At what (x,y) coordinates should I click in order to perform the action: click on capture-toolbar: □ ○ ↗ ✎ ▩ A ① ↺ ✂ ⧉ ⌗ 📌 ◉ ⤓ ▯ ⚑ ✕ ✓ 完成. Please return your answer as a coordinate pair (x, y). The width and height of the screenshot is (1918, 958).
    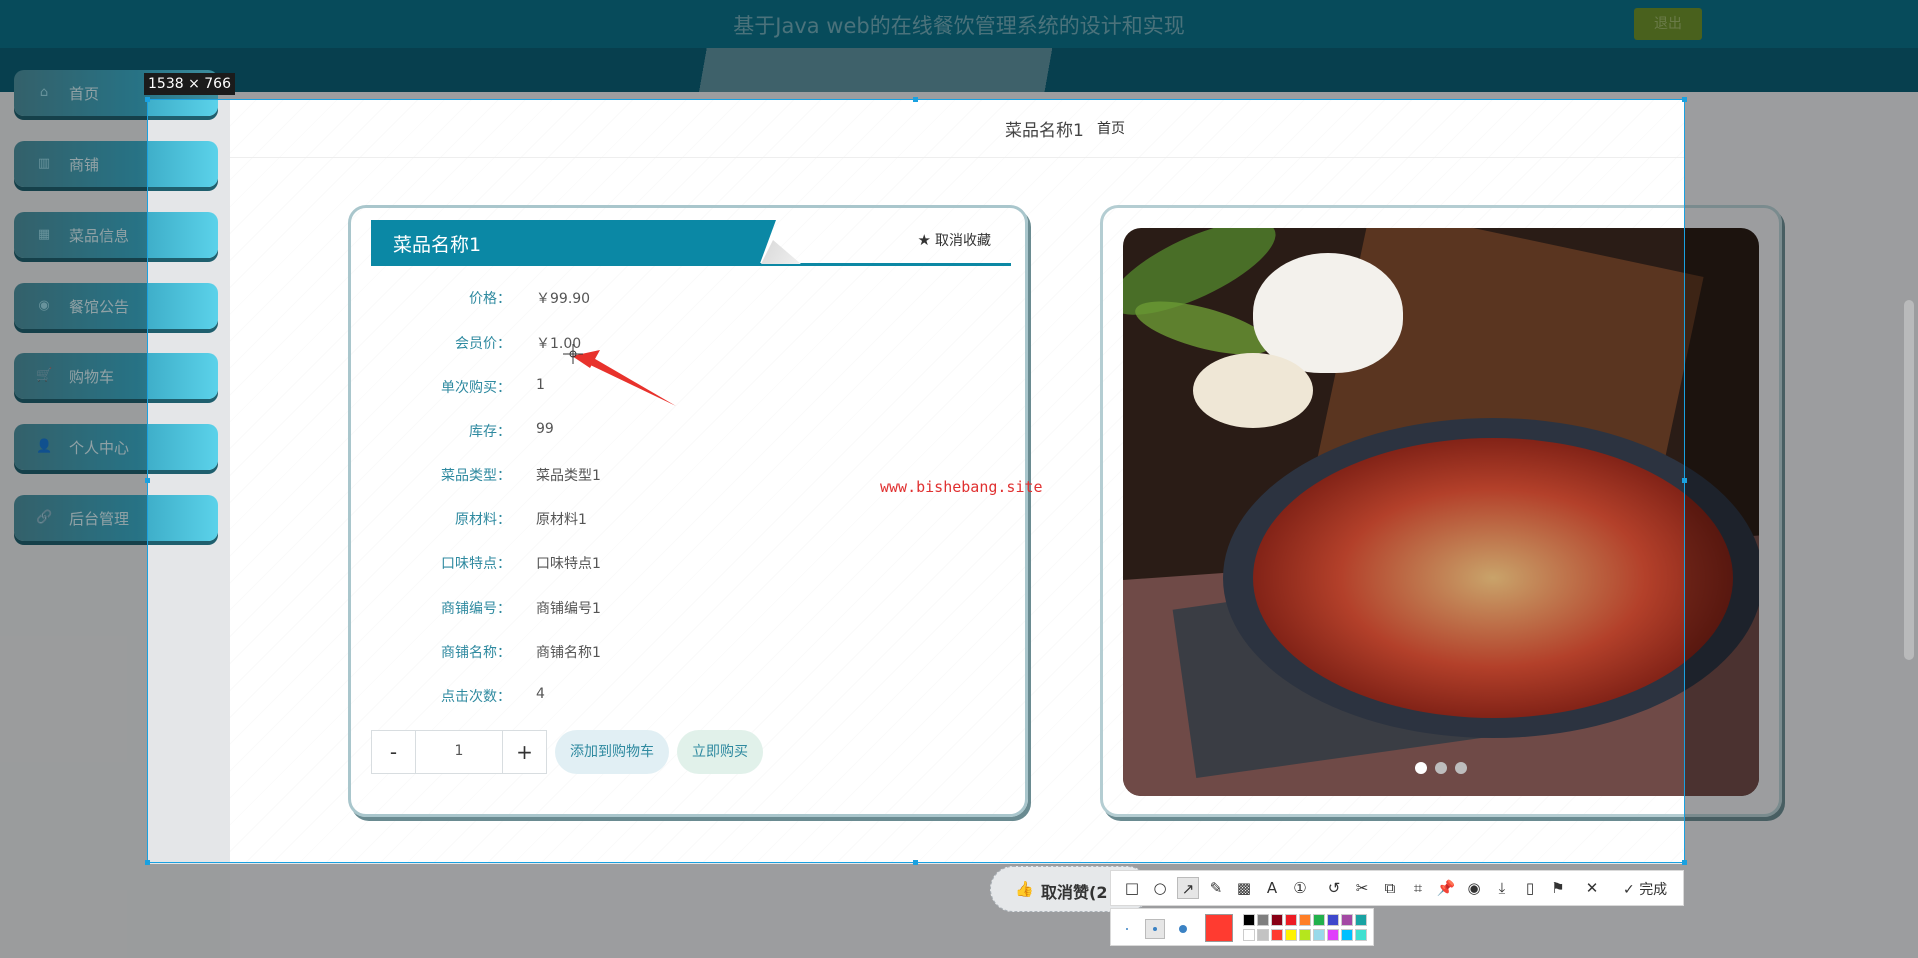
    Looking at the image, I should click on (1397, 888).